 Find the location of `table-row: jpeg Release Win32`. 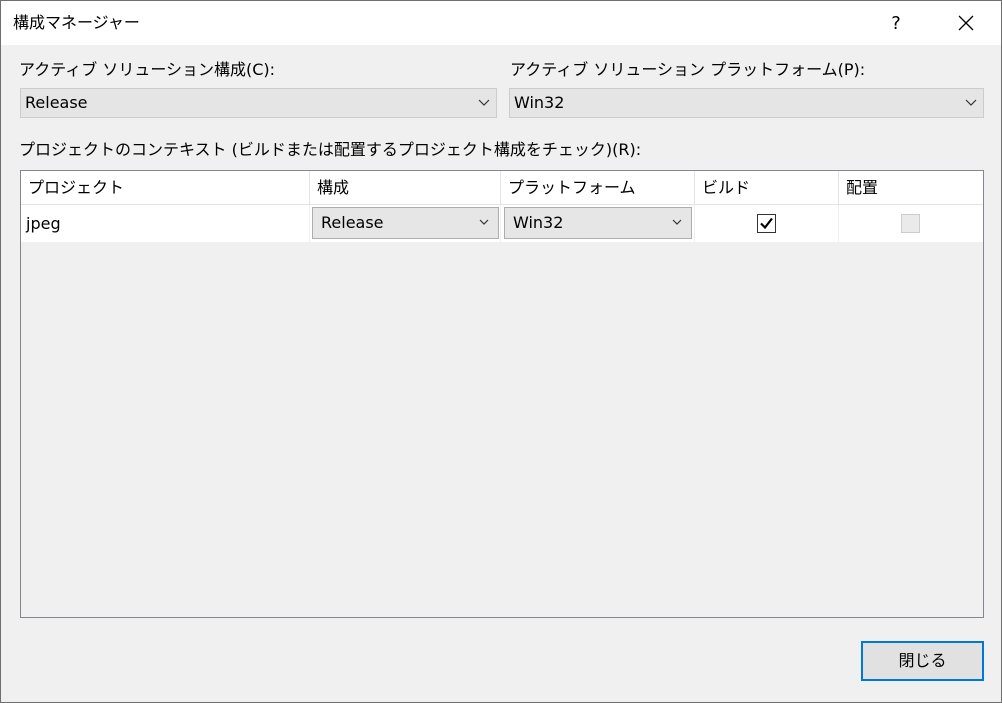

table-row: jpeg Release Win32 is located at coordinates (502, 223).